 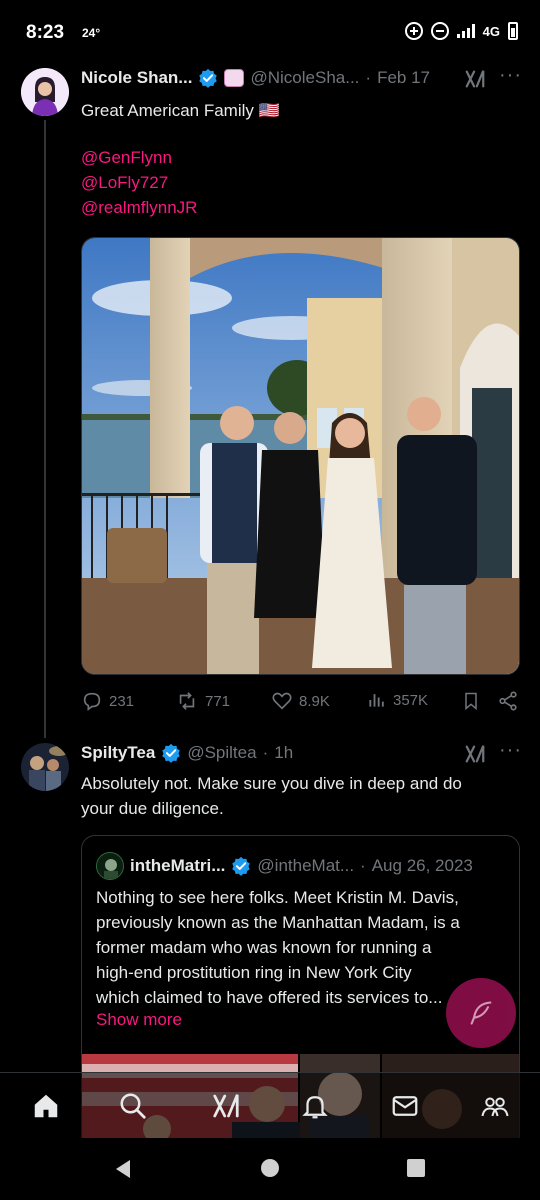 What do you see at coordinates (139, 1020) in the screenshot?
I see `show-more-link: Show more` at bounding box center [139, 1020].